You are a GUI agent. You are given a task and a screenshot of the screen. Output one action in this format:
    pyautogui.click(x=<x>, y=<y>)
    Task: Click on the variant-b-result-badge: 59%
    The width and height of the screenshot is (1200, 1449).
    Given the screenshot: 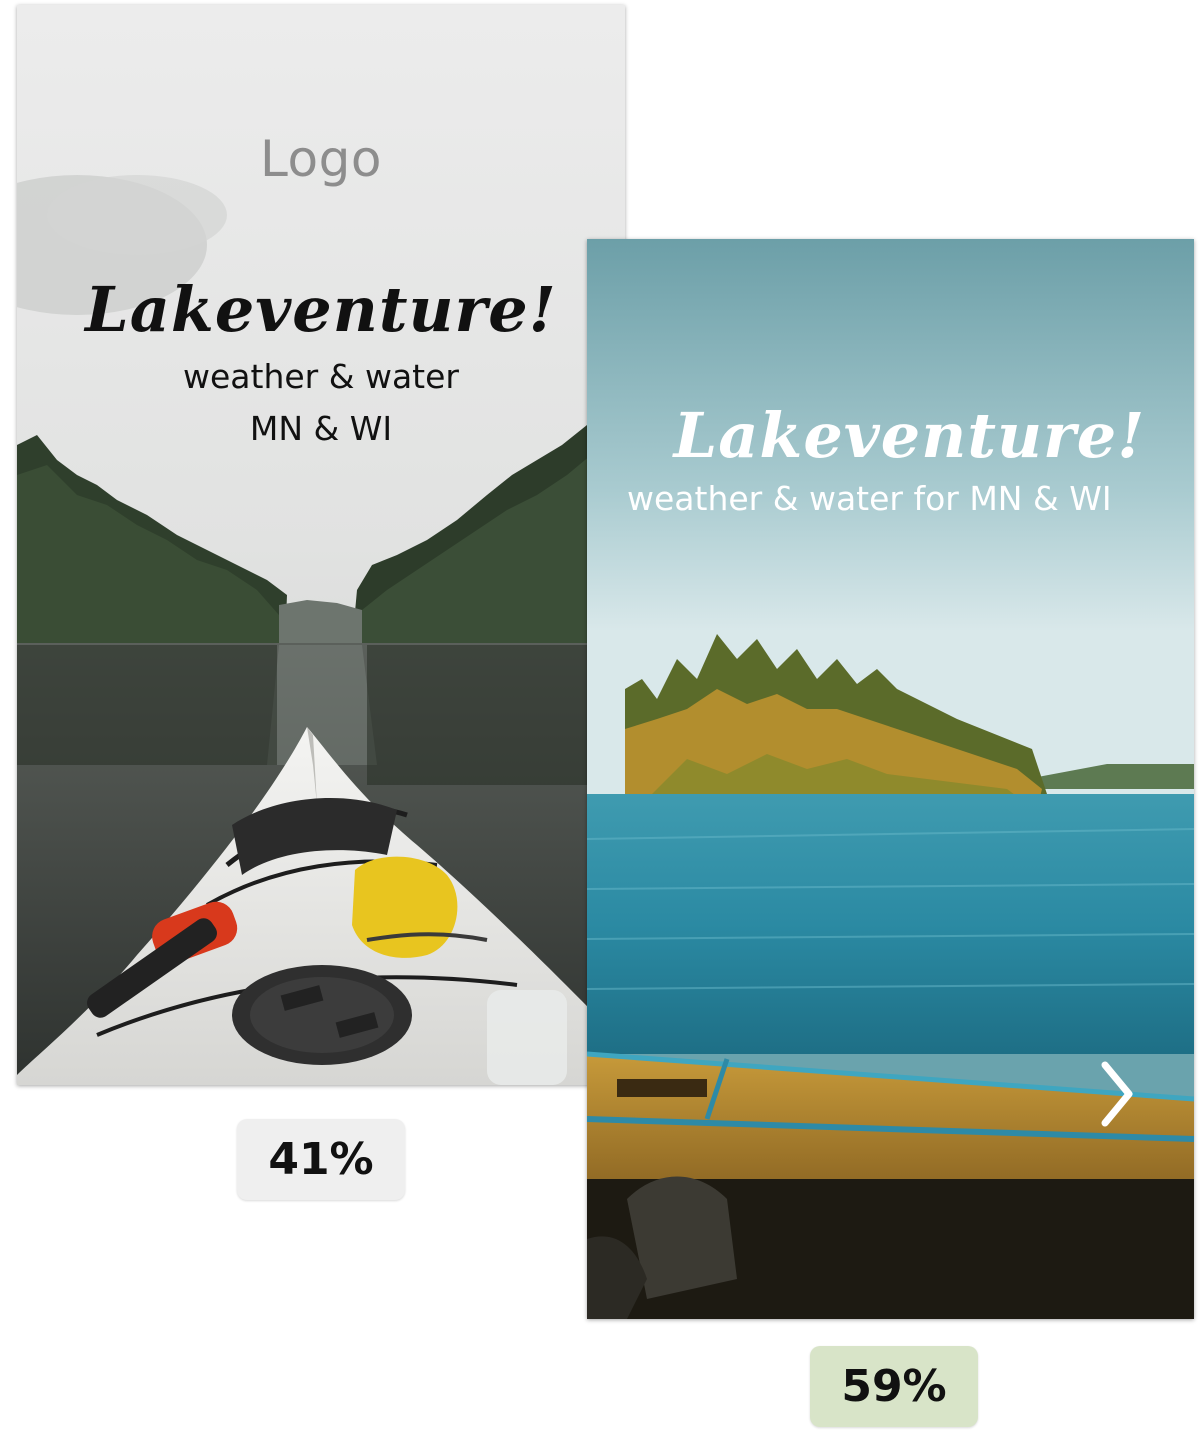 What is the action you would take?
    pyautogui.click(x=894, y=1386)
    